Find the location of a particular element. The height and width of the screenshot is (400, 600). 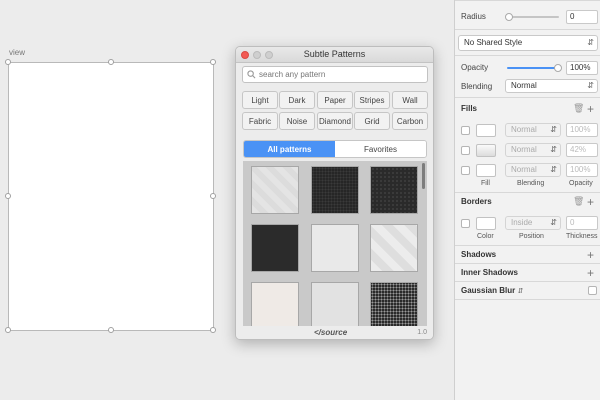

add-inner-shadow-button: + is located at coordinates (590, 273).